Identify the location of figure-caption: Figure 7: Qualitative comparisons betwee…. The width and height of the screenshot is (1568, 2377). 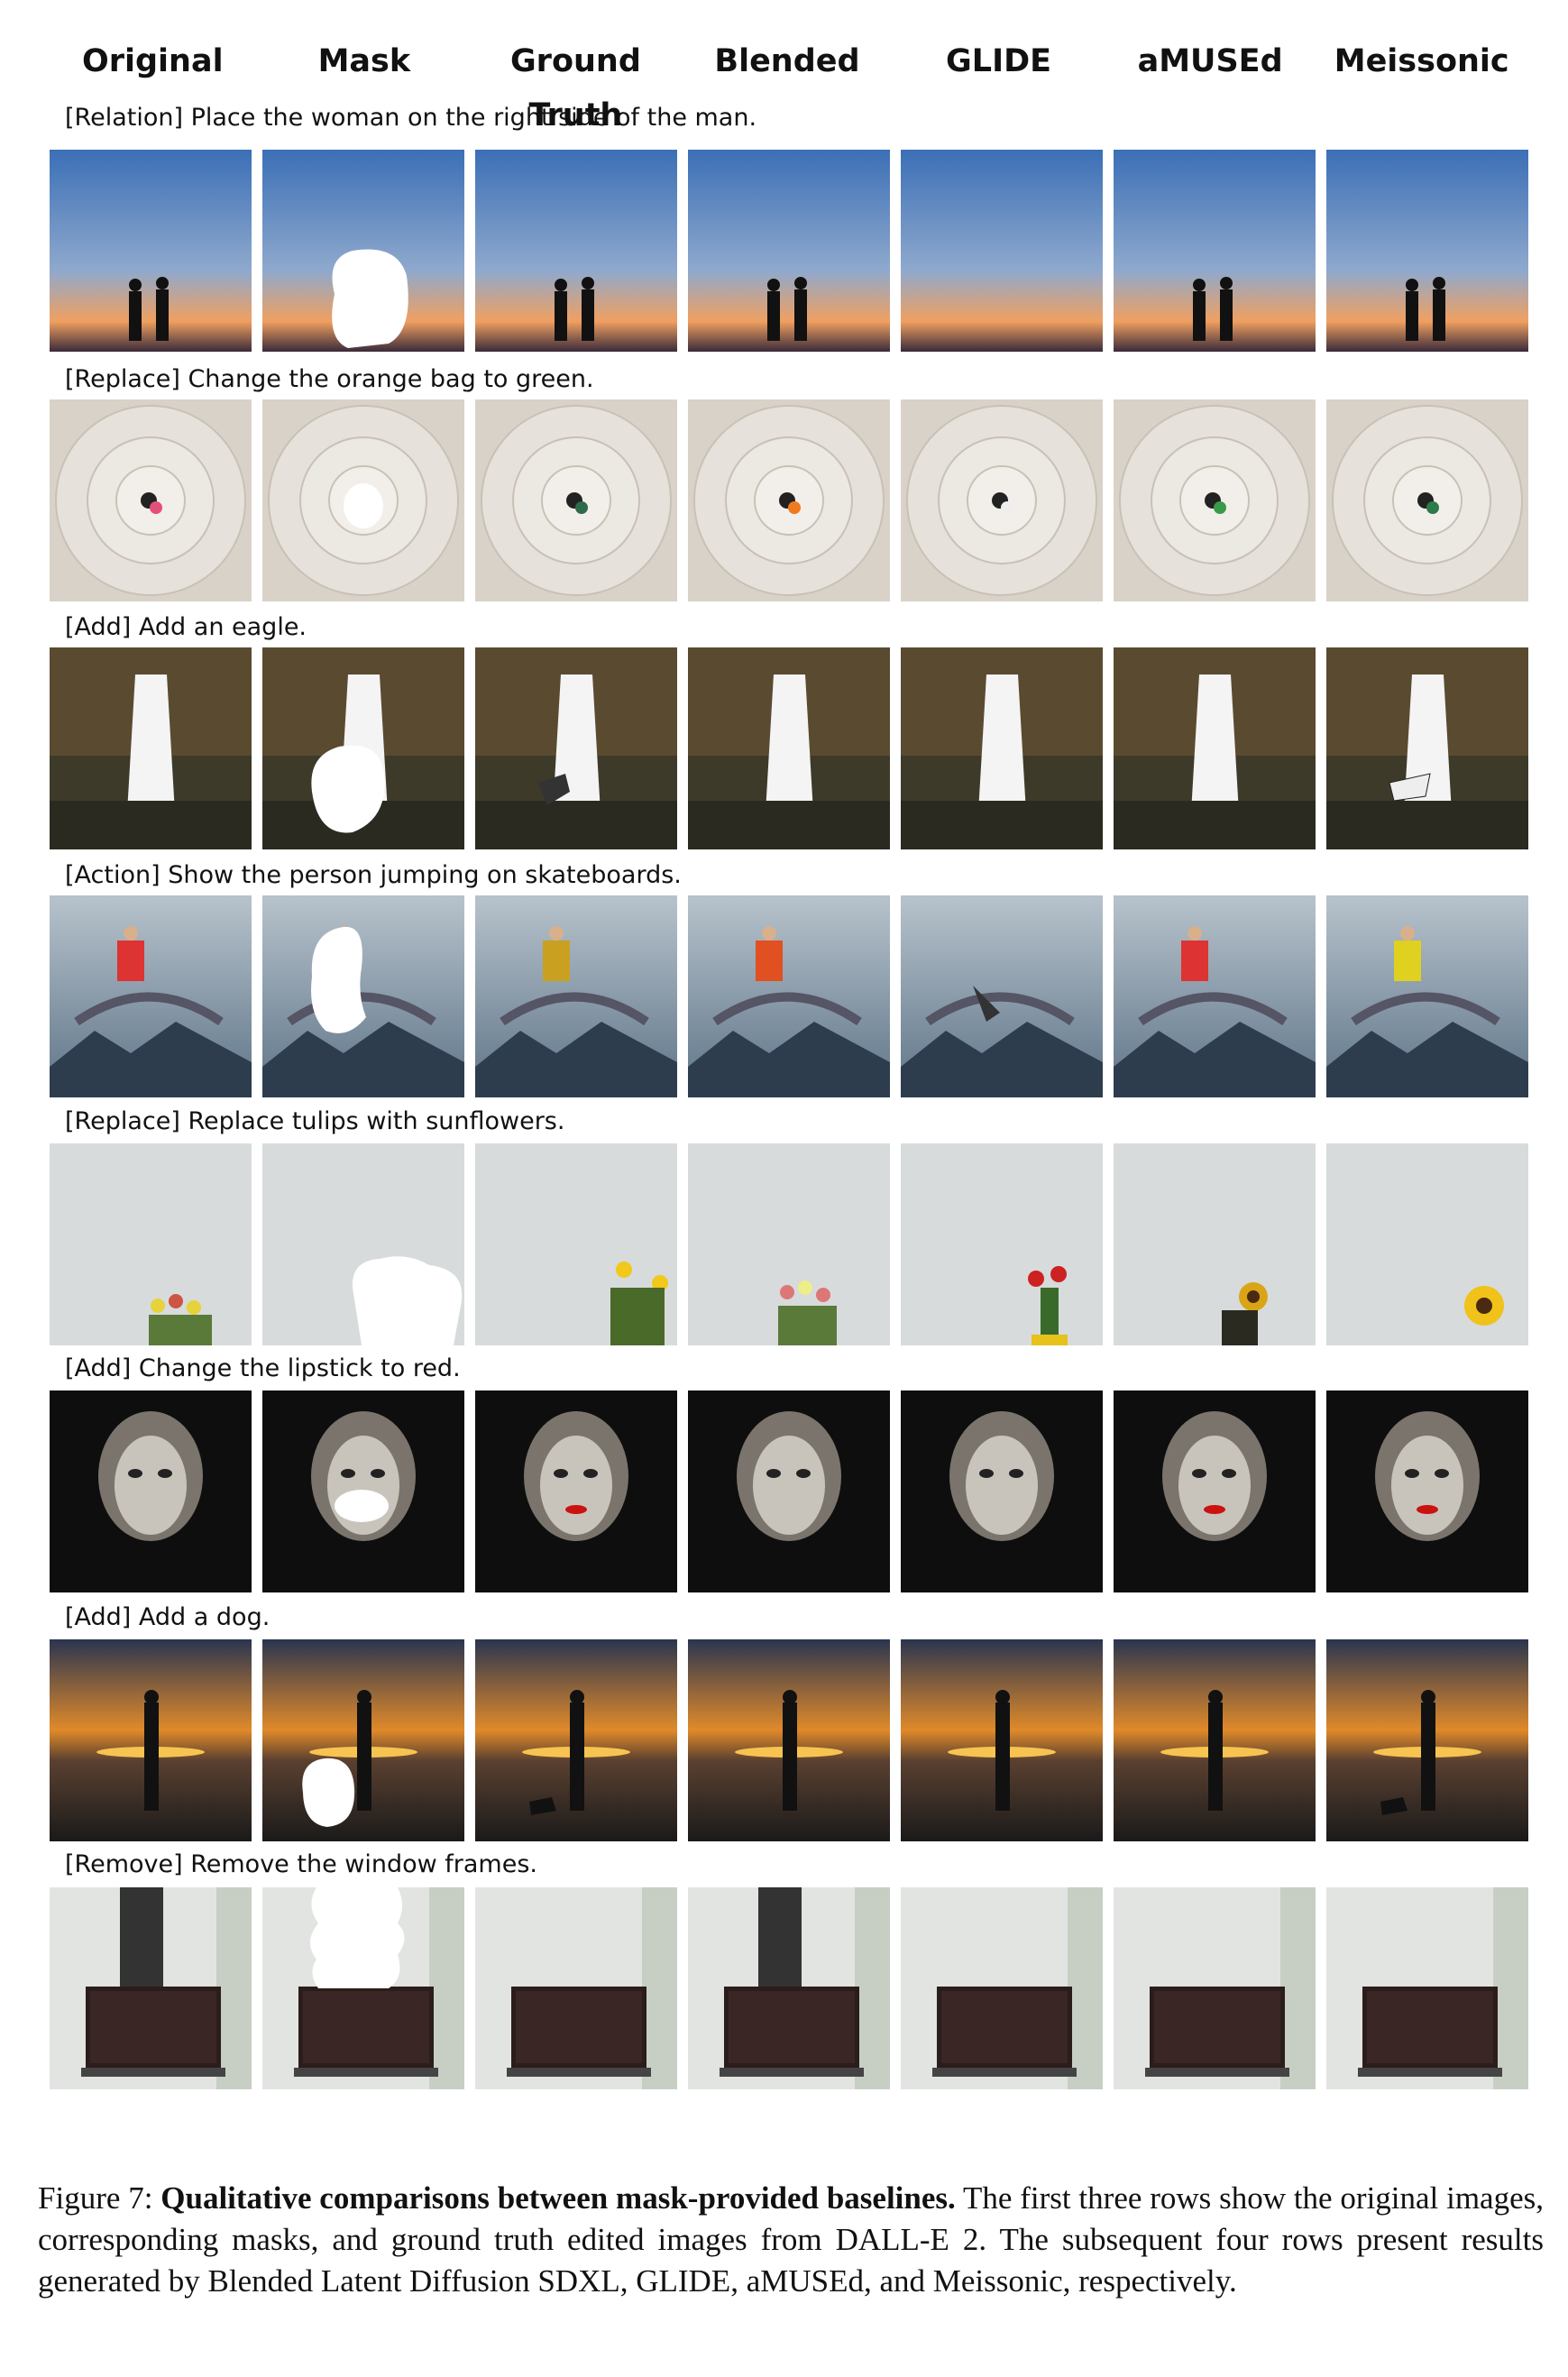
(791, 2240).